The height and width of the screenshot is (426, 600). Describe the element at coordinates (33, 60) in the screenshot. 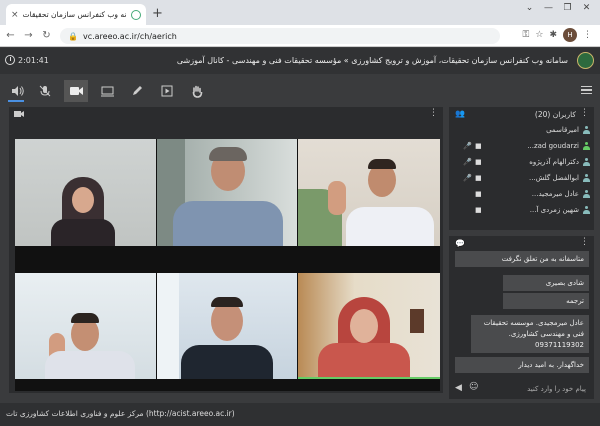

I see `timer-value: 2:01:41` at that location.